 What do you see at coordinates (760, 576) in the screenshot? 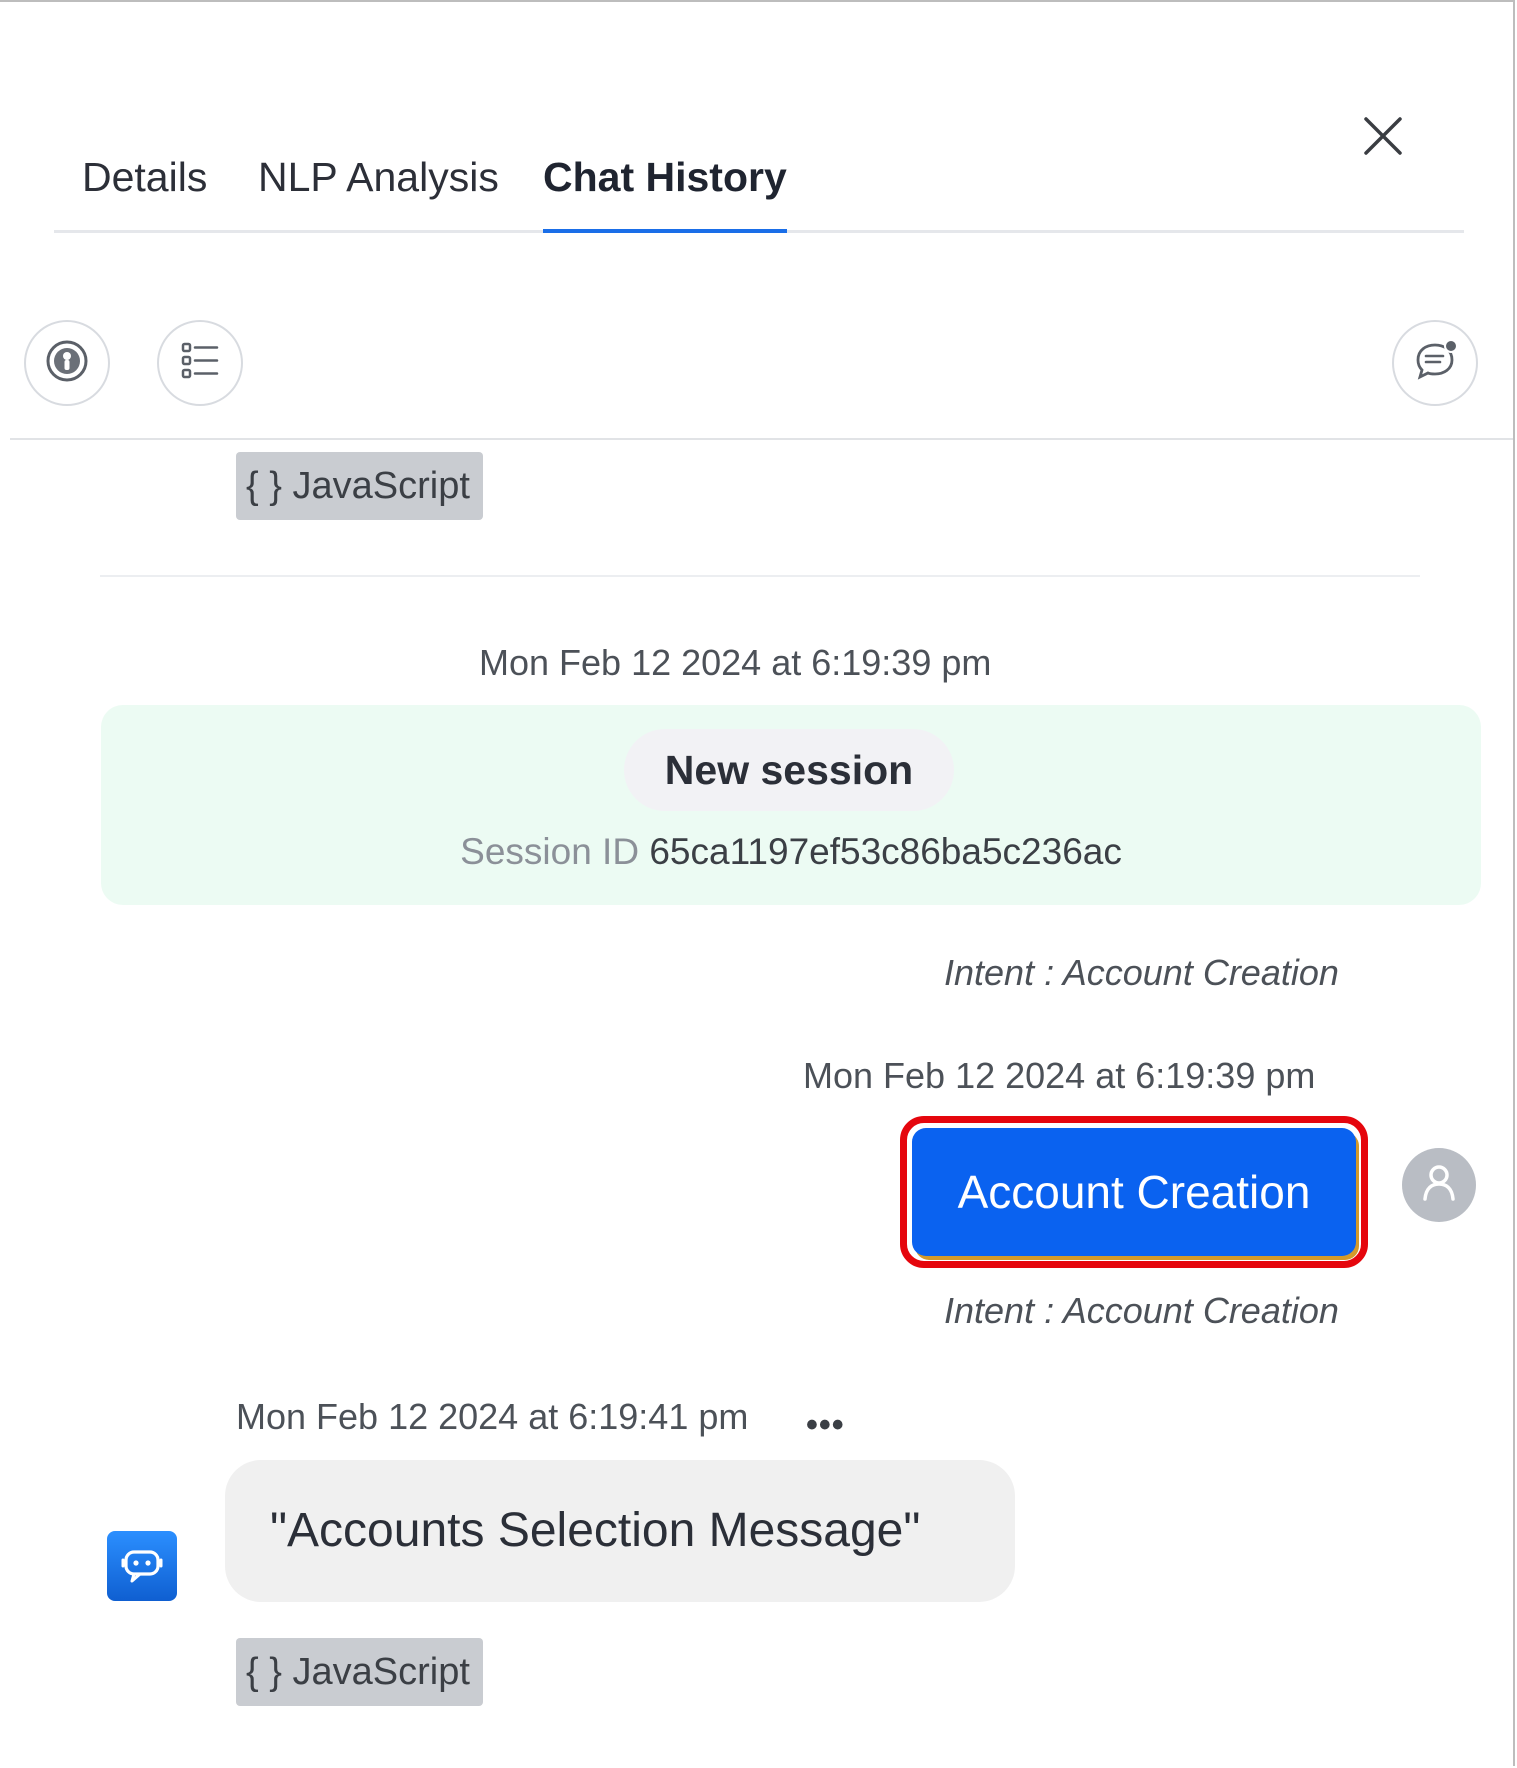
I see `message-divider` at bounding box center [760, 576].